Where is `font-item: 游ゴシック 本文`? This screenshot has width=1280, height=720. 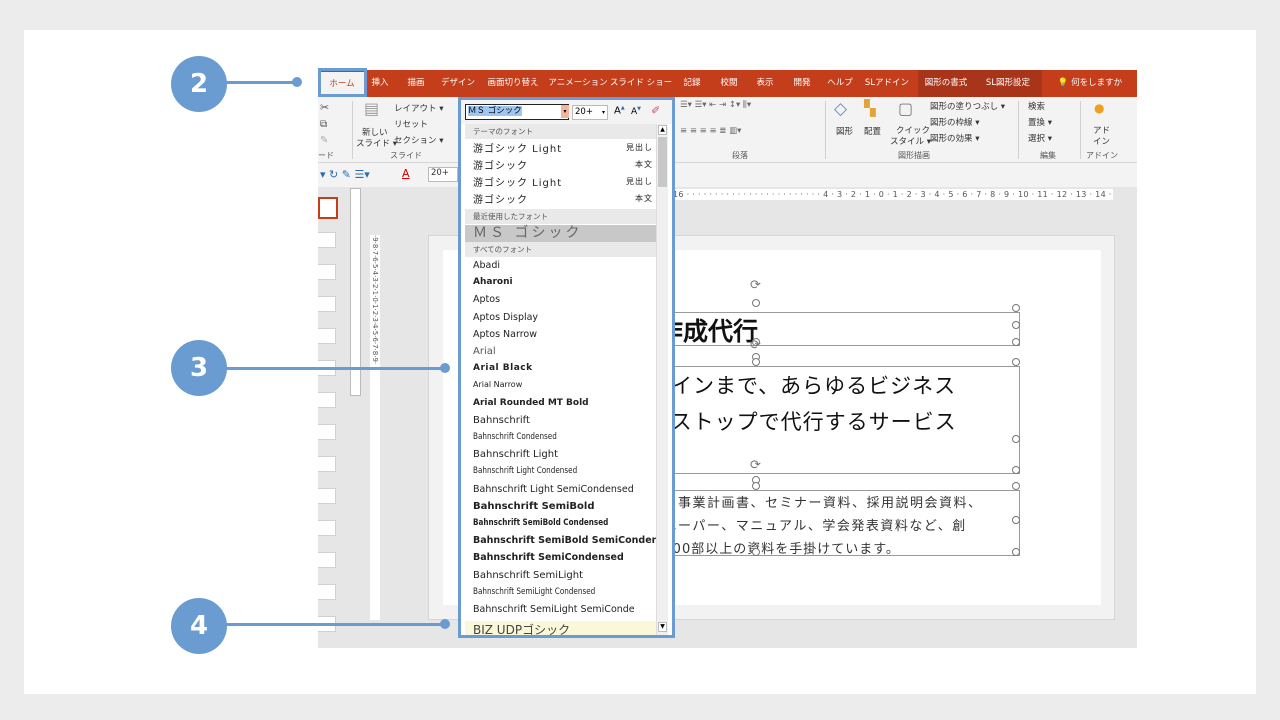 font-item: 游ゴシック 本文 is located at coordinates (563, 164).